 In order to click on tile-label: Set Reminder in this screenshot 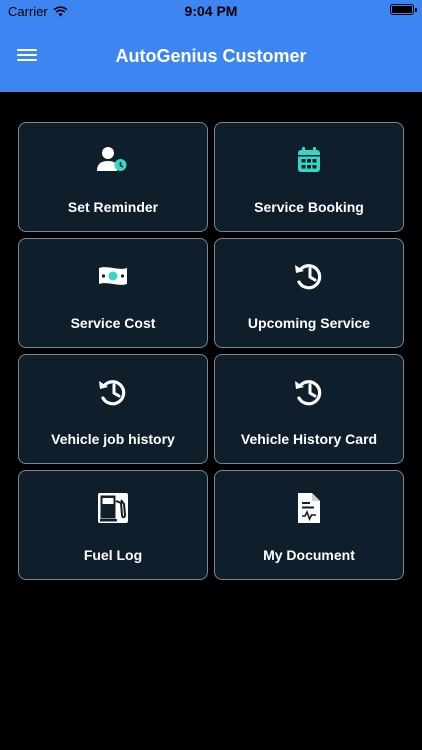, I will do `click(113, 207)`.